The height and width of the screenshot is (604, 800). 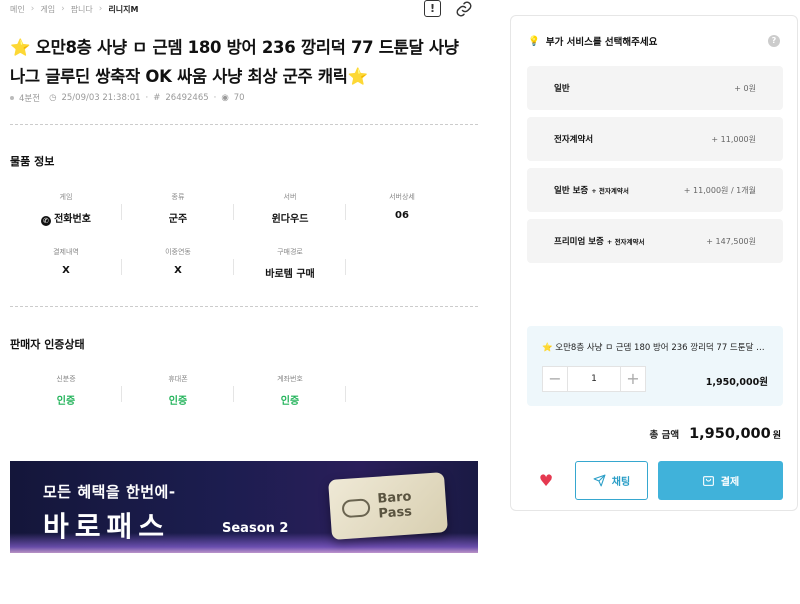 I want to click on quantity-input: 1, so click(x=594, y=379).